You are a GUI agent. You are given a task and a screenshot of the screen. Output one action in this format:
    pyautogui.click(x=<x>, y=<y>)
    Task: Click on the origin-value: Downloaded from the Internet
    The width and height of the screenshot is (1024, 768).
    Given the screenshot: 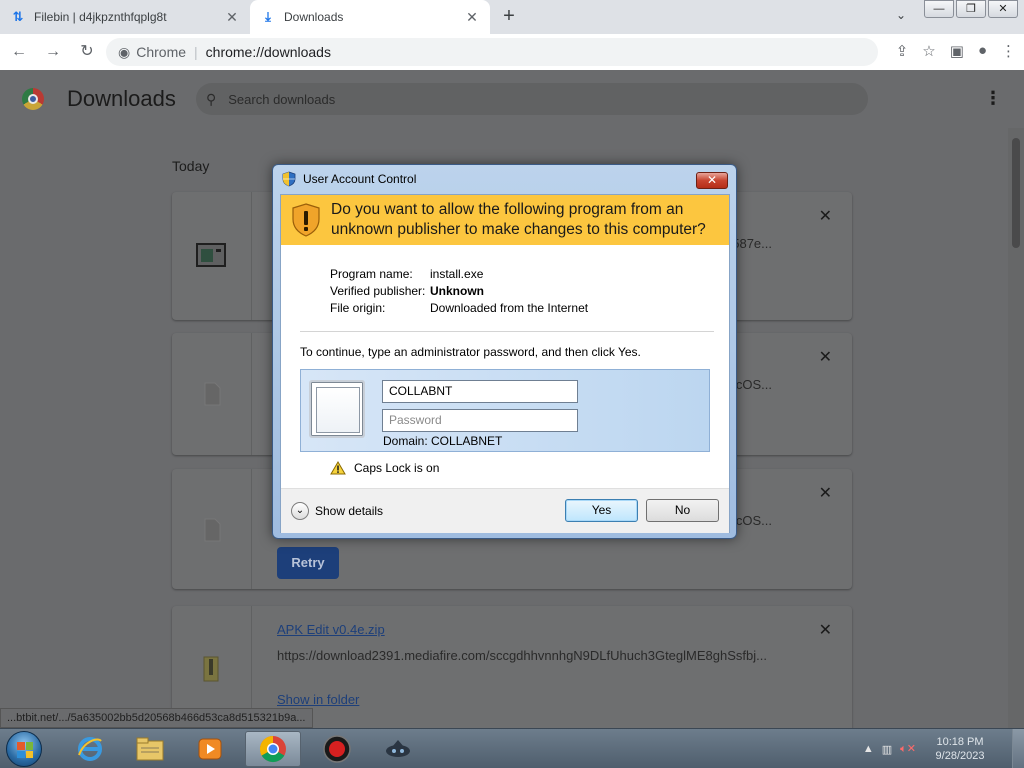 What is the action you would take?
    pyautogui.click(x=509, y=308)
    